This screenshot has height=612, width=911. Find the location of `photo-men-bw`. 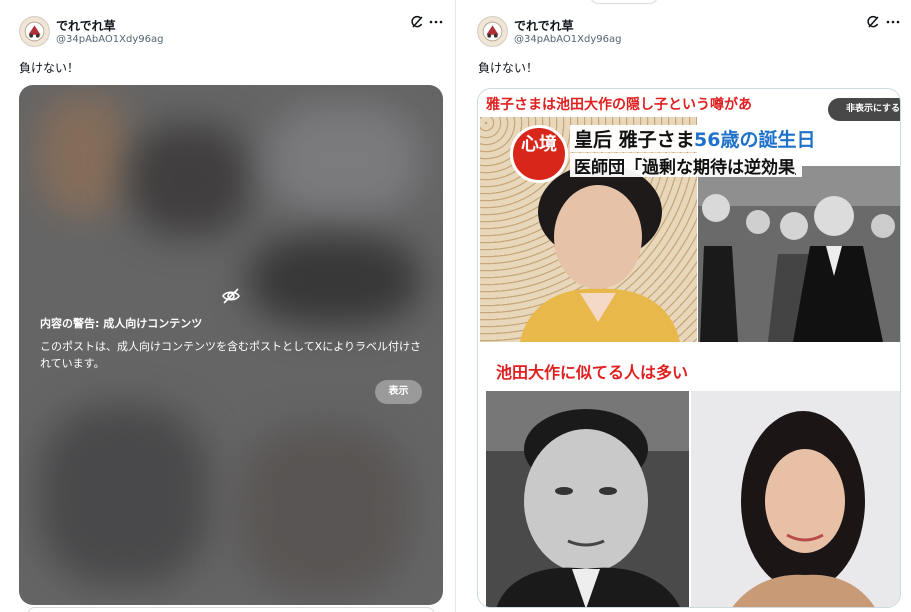

photo-men-bw is located at coordinates (799, 254).